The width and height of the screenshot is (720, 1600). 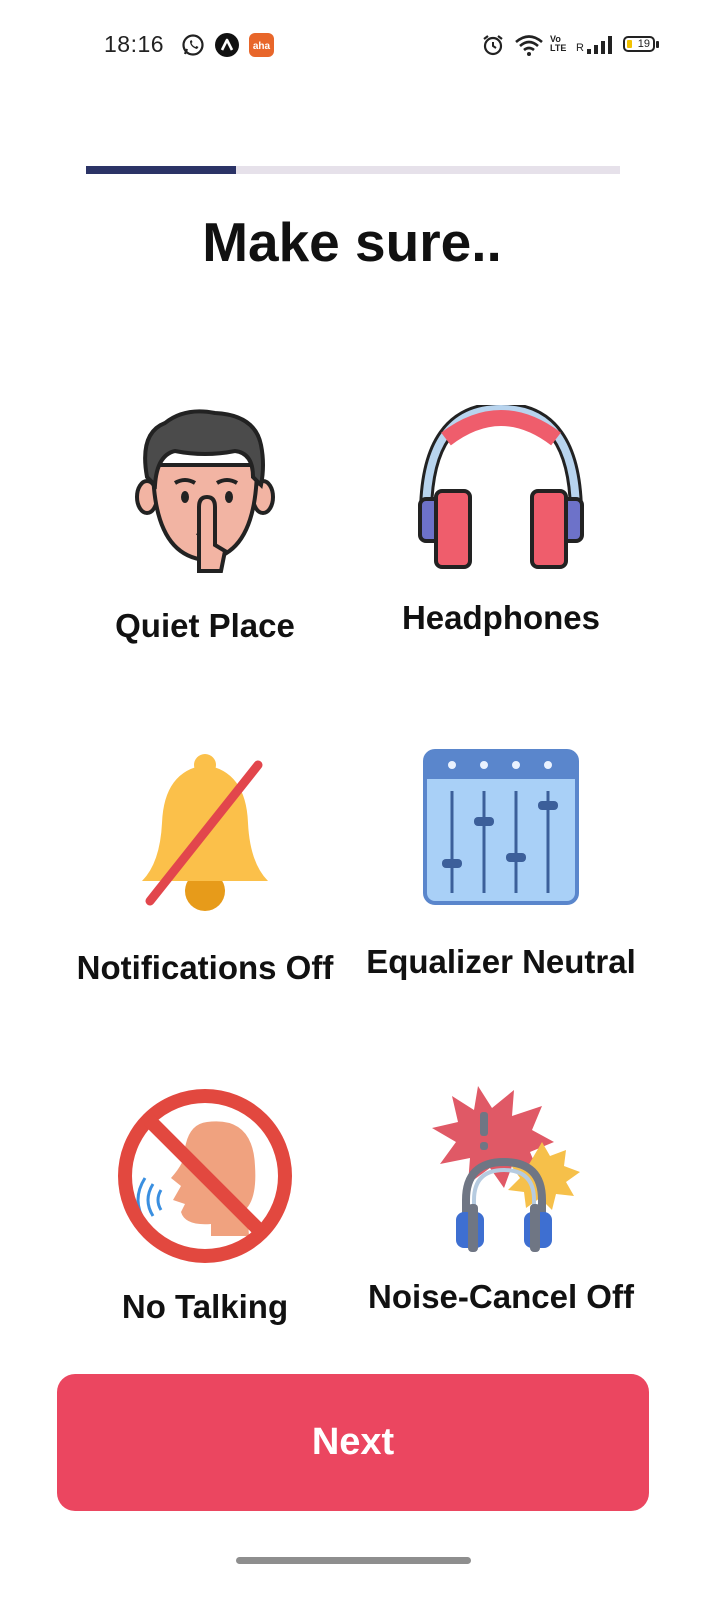 I want to click on progress-fill, so click(x=161, y=170).